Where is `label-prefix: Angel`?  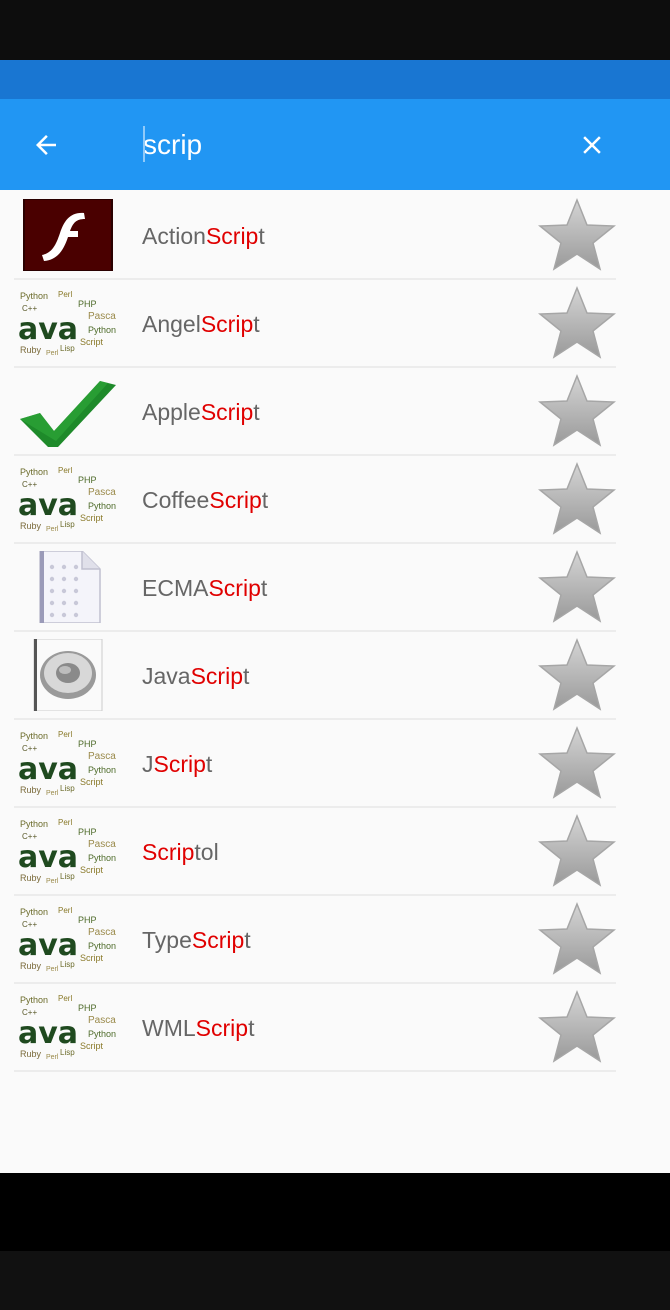 label-prefix: Angel is located at coordinates (171, 324).